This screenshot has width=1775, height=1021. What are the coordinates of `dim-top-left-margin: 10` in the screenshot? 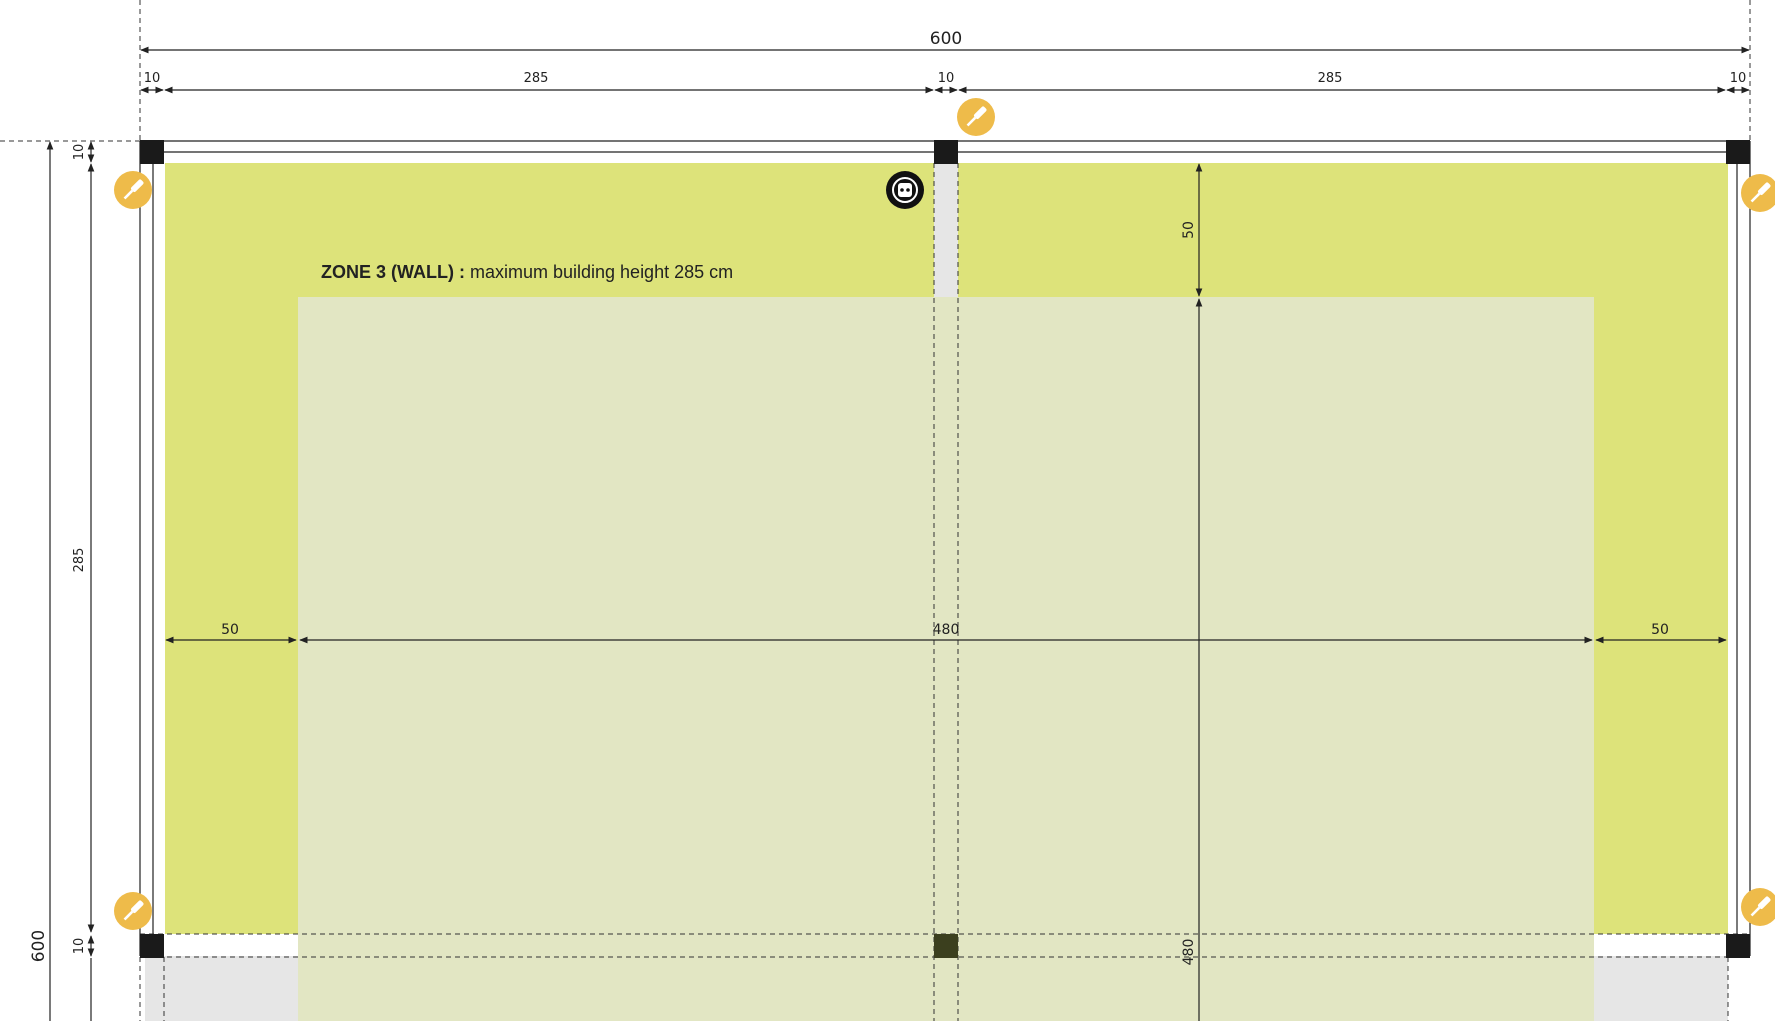 It's located at (152, 78).